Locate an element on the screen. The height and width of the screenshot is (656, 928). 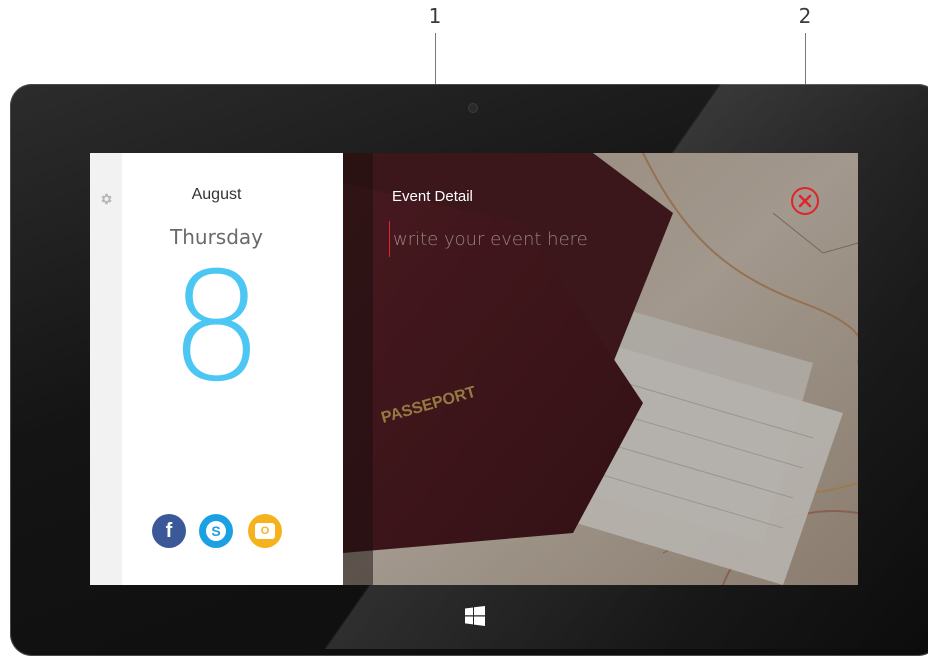
event-detail-label: Event Detail is located at coordinates (432, 196).